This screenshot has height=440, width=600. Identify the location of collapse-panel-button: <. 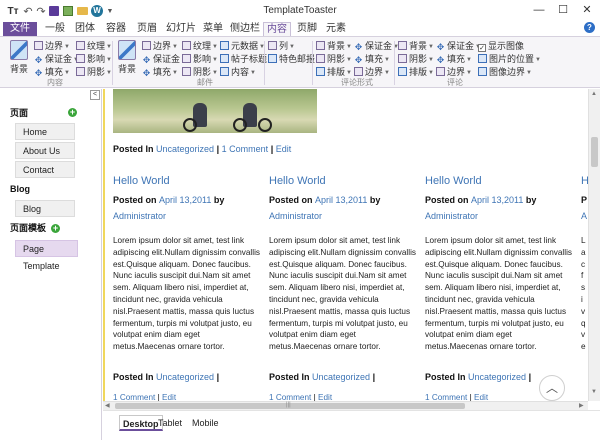
(95, 95).